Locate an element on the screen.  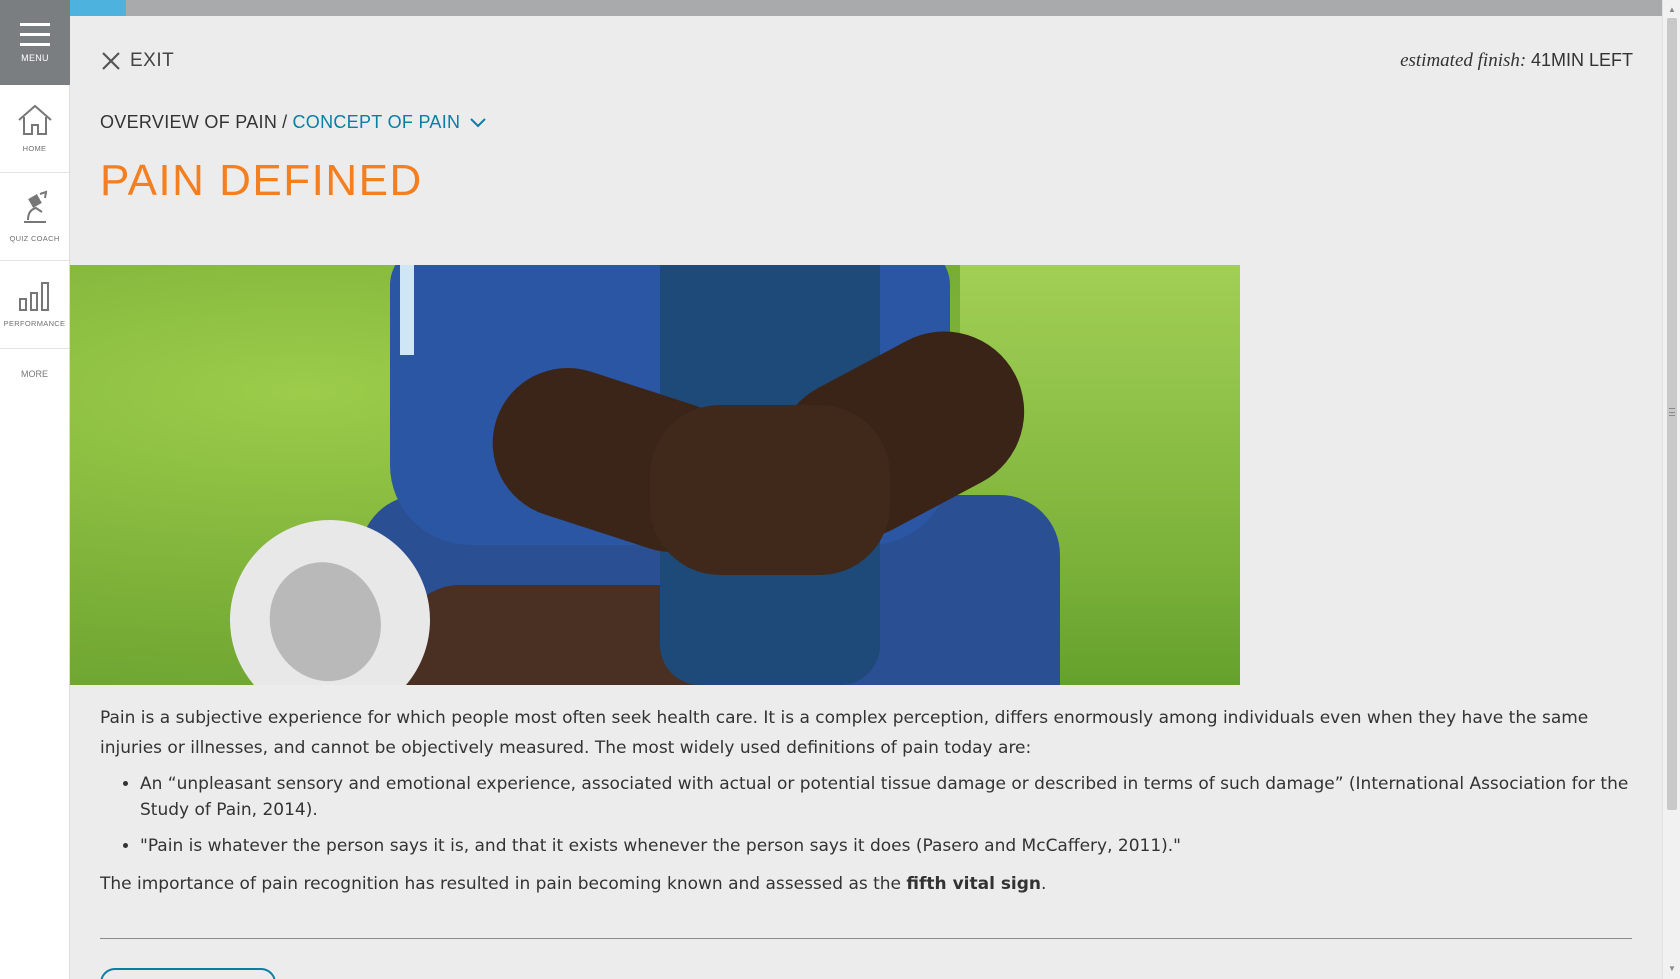
sidebar-item-quiz-coach: QUIZ COACH is located at coordinates (34, 217).